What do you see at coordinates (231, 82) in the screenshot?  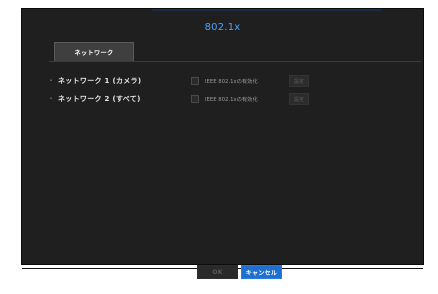 I see `enable-8021x-label-1: IEEE 802.1xの有効化` at bounding box center [231, 82].